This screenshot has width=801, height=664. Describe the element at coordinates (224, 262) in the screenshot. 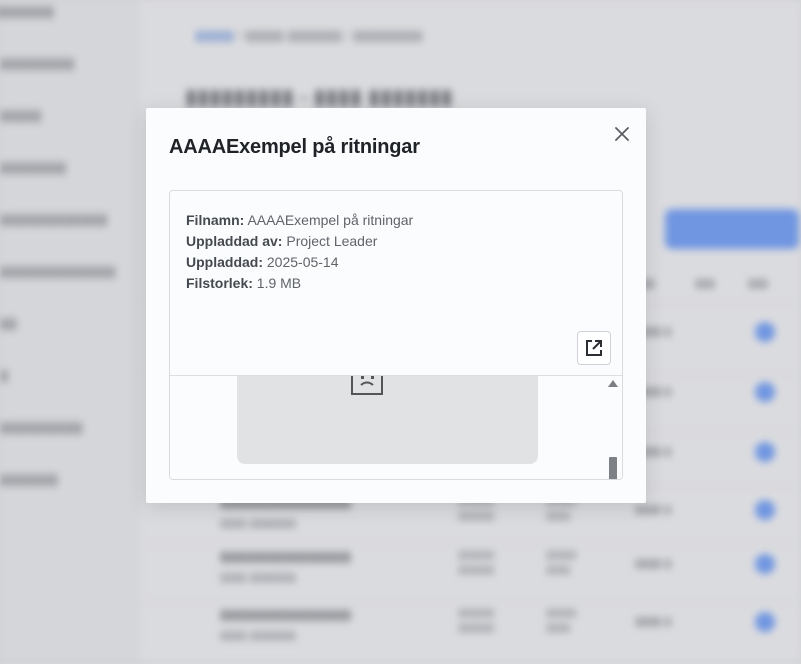

I see `uploaded-date-label: Uppladdad:` at that location.